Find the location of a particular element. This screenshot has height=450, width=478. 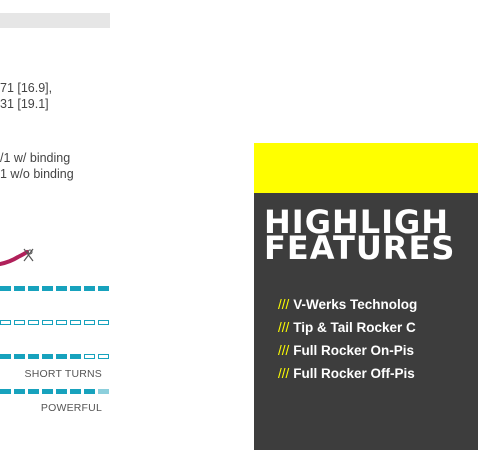

feature-item: ///Tip & Tail Rocker C is located at coordinates (347, 327).